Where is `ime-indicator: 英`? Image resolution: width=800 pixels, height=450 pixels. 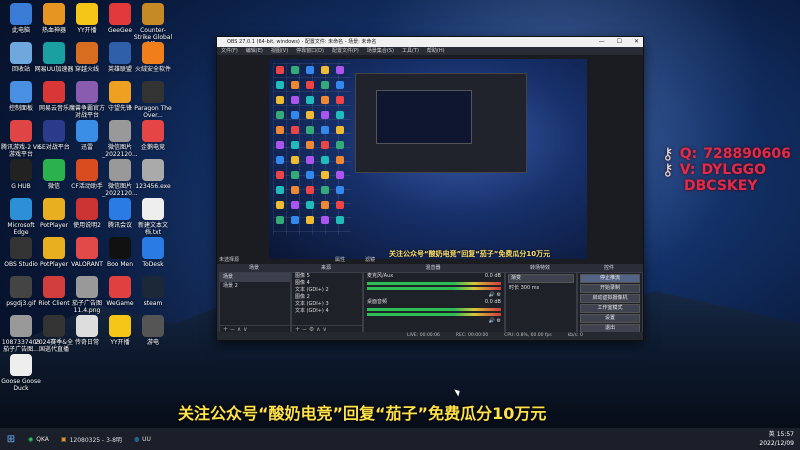 ime-indicator: 英 is located at coordinates (772, 434).